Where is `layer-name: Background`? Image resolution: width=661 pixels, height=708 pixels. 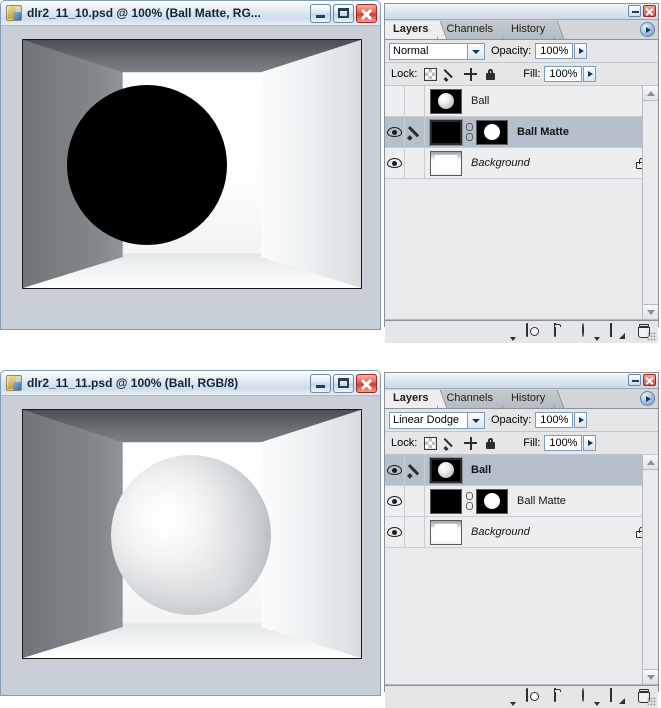 layer-name: Background is located at coordinates (552, 532).